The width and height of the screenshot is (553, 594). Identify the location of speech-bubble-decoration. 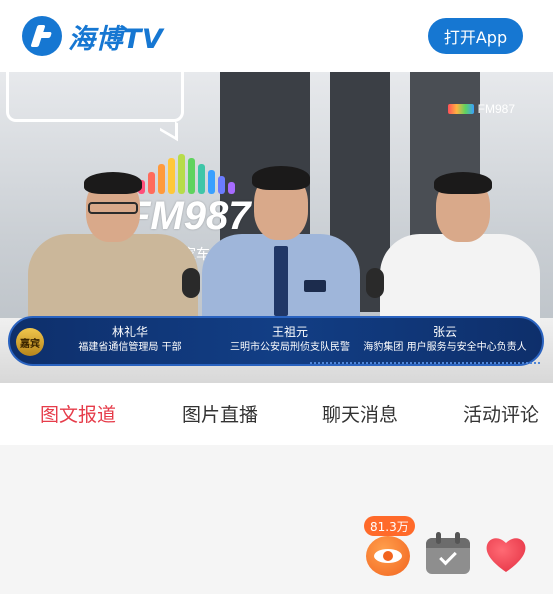
(95, 97).